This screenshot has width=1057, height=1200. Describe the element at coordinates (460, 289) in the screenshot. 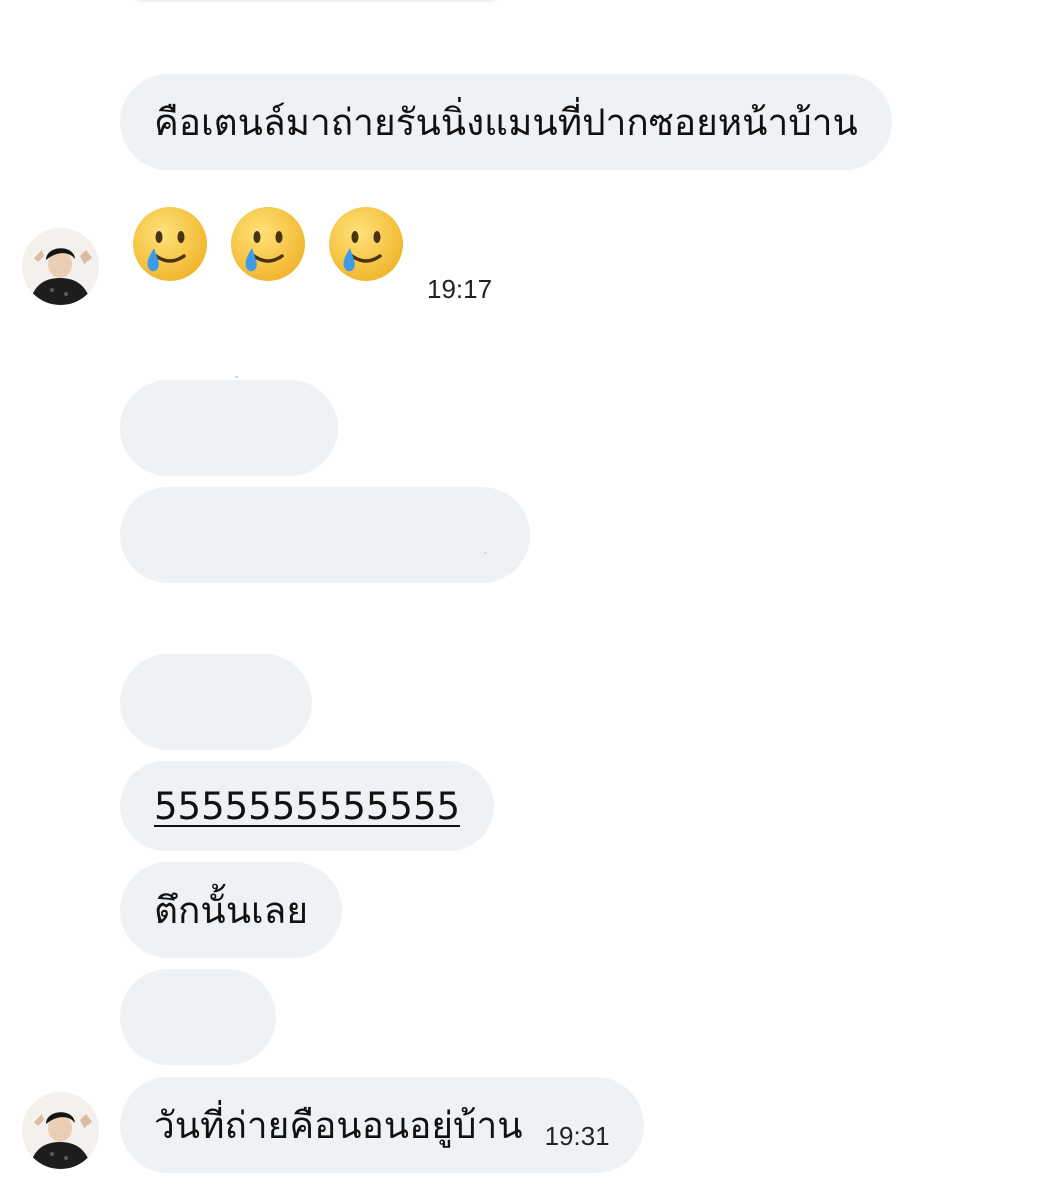

I see `message-timestamp: 19:17` at that location.